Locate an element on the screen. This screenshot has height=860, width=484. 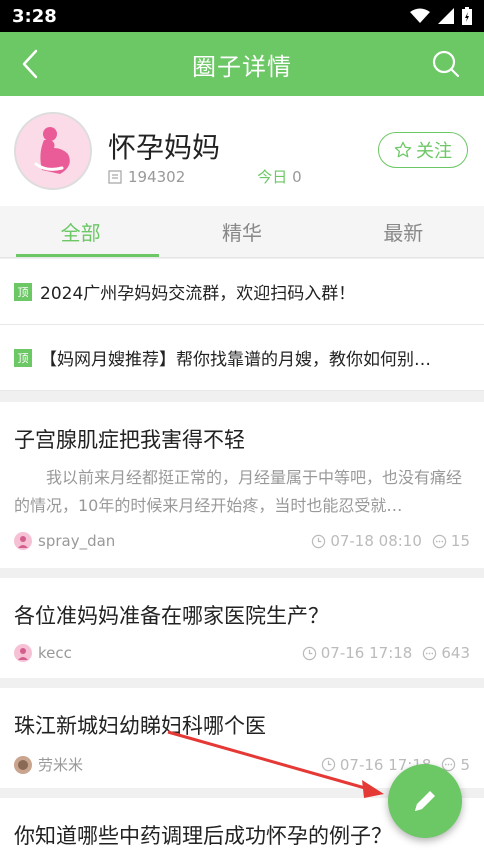
search-button is located at coordinates (446, 64).